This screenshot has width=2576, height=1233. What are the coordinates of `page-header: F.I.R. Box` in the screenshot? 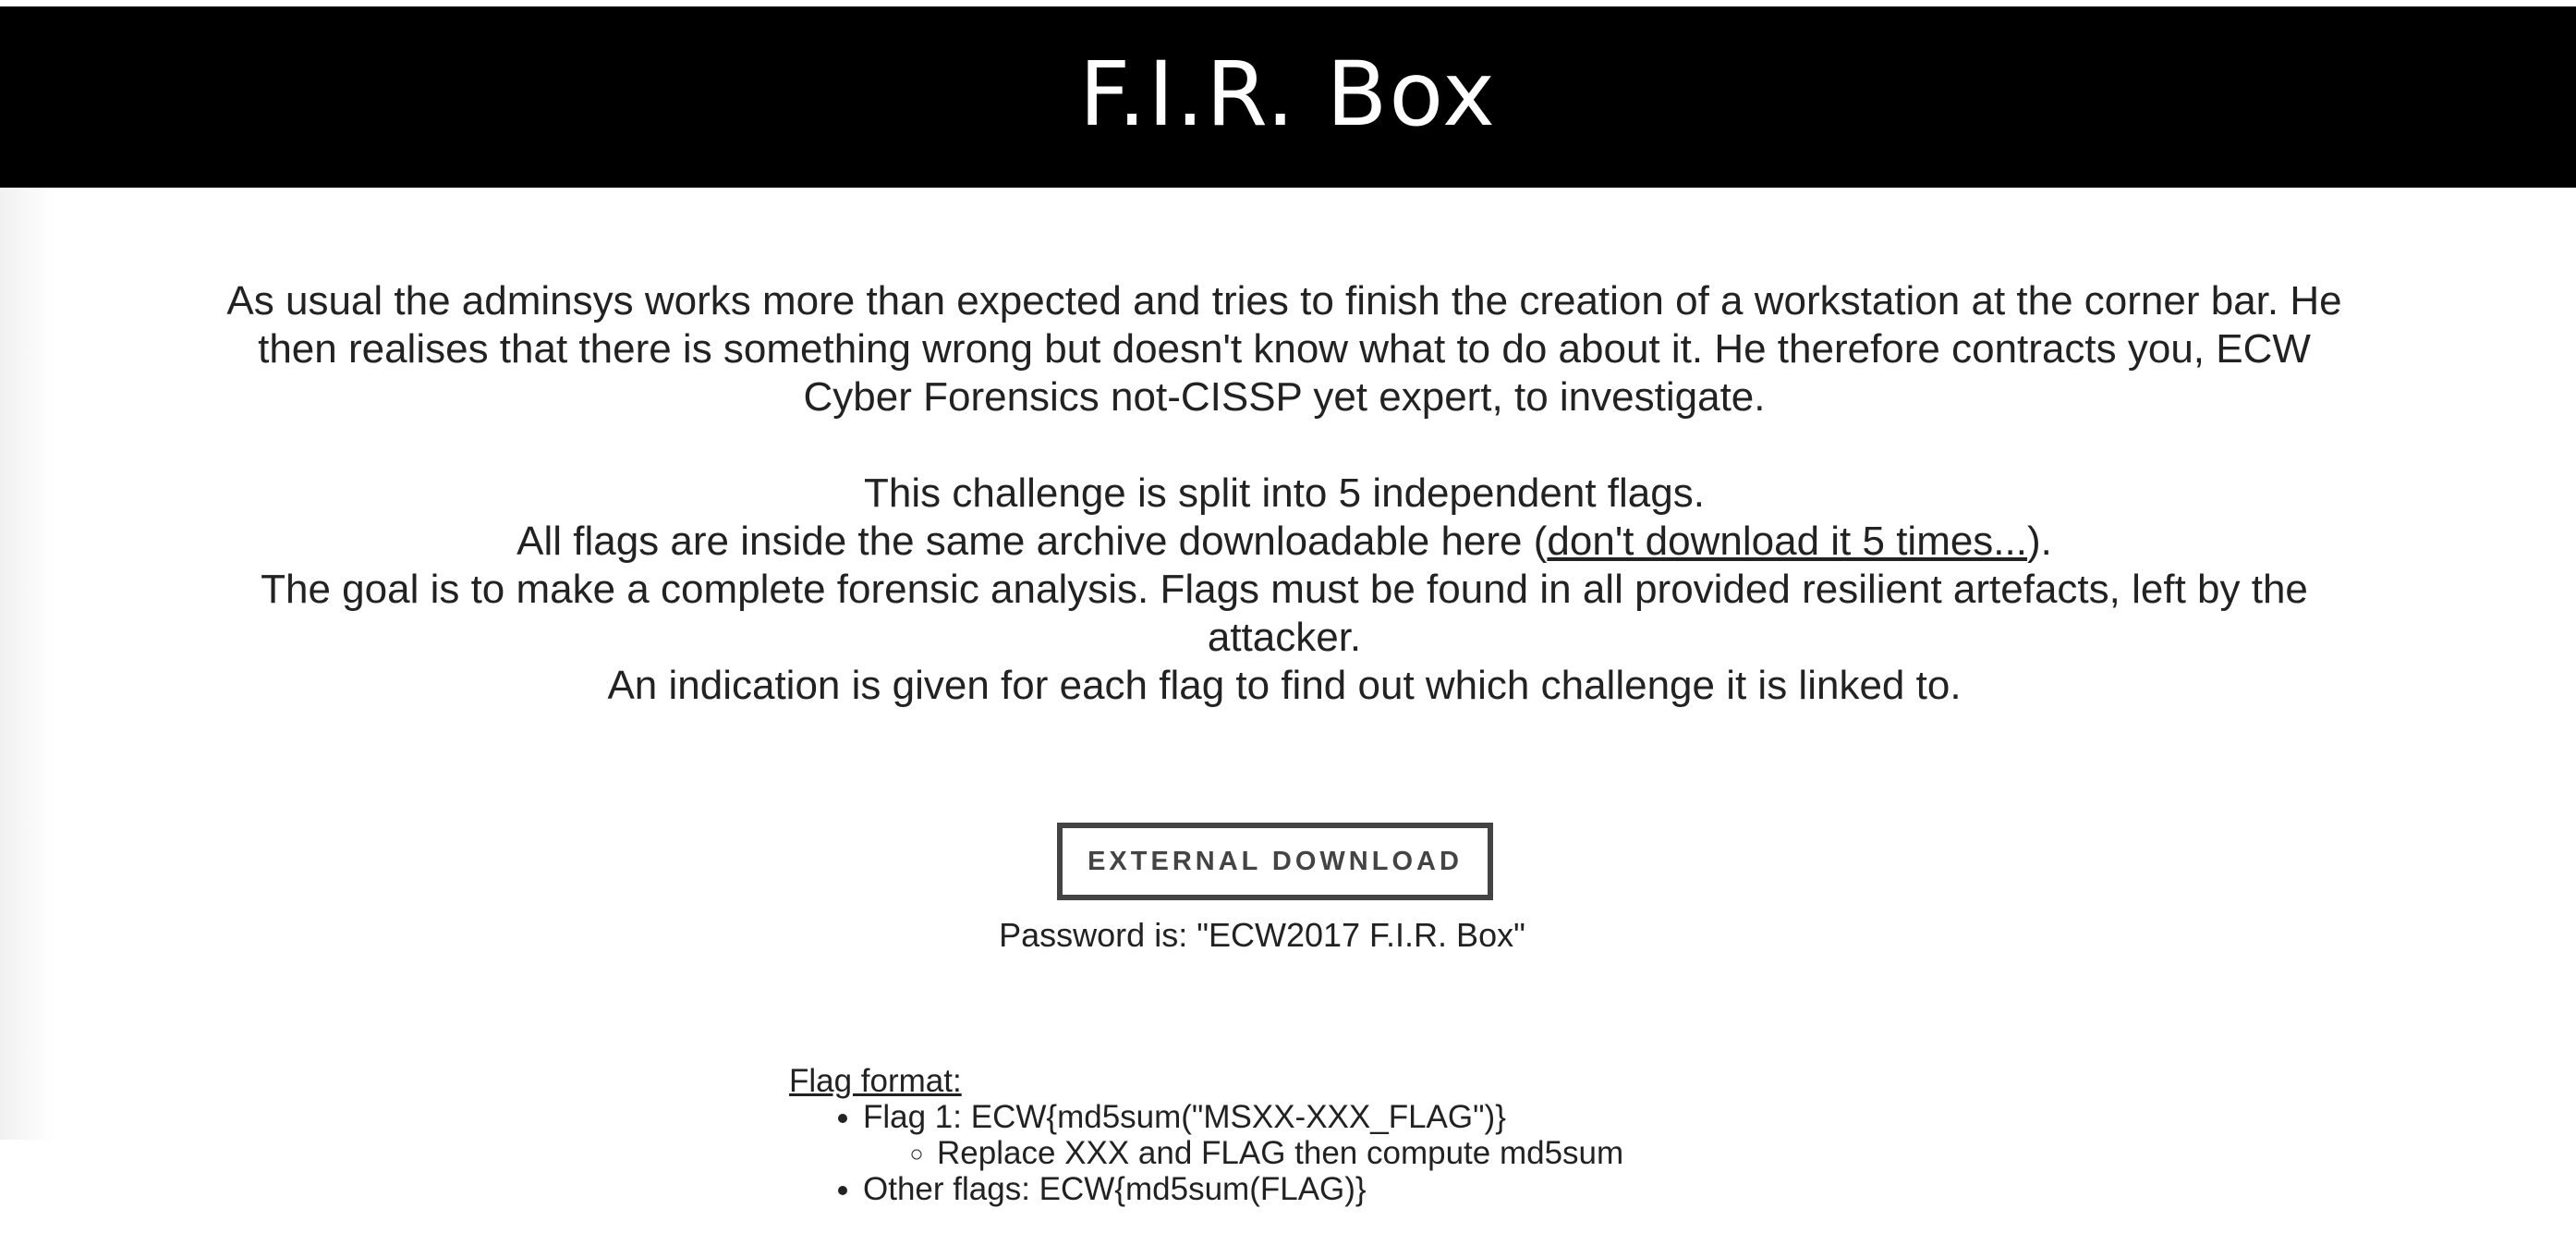 It's located at (1288, 97).